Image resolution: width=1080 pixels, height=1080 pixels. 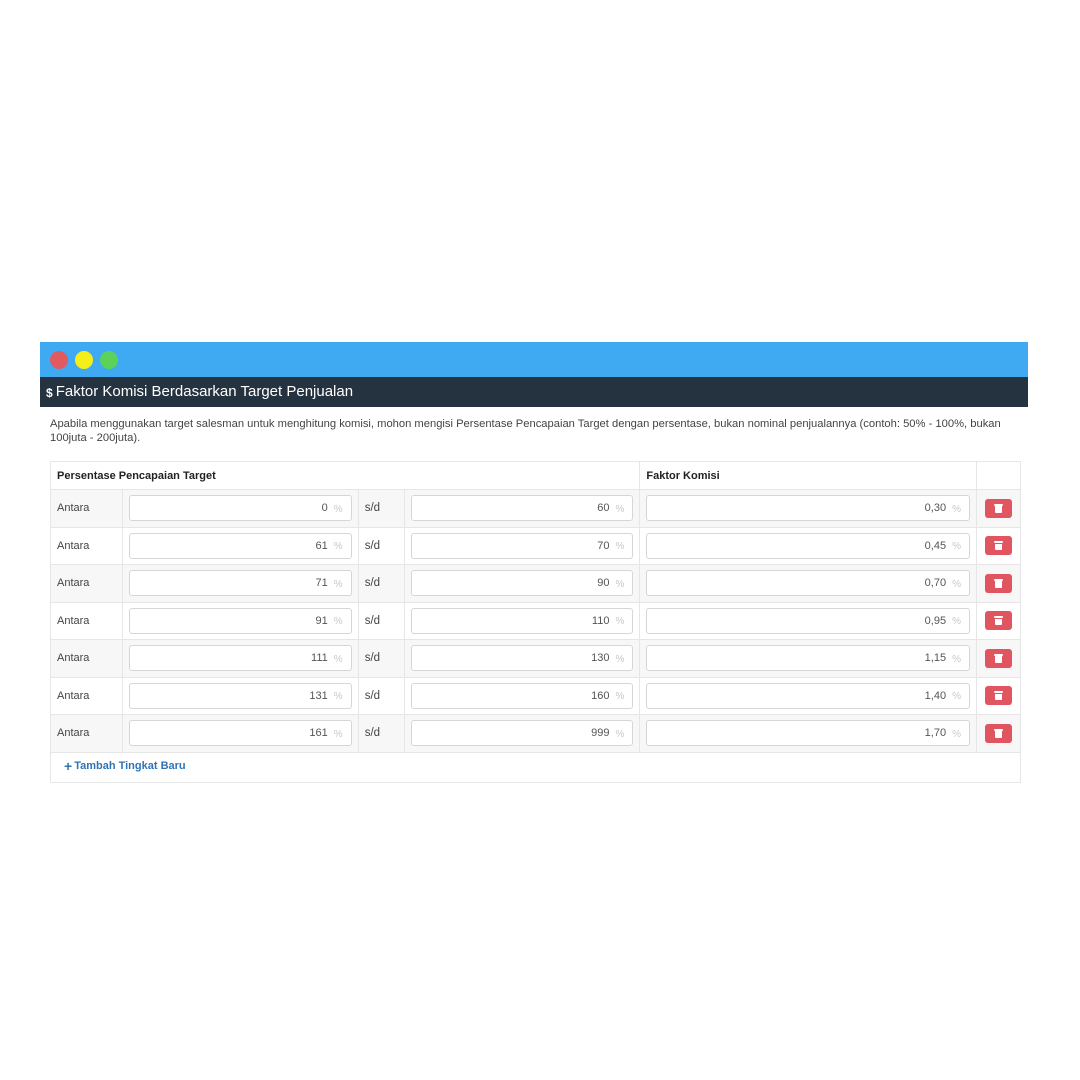 I want to click on add-tier-label: Tambah Tingkat Baru, so click(x=130, y=766).